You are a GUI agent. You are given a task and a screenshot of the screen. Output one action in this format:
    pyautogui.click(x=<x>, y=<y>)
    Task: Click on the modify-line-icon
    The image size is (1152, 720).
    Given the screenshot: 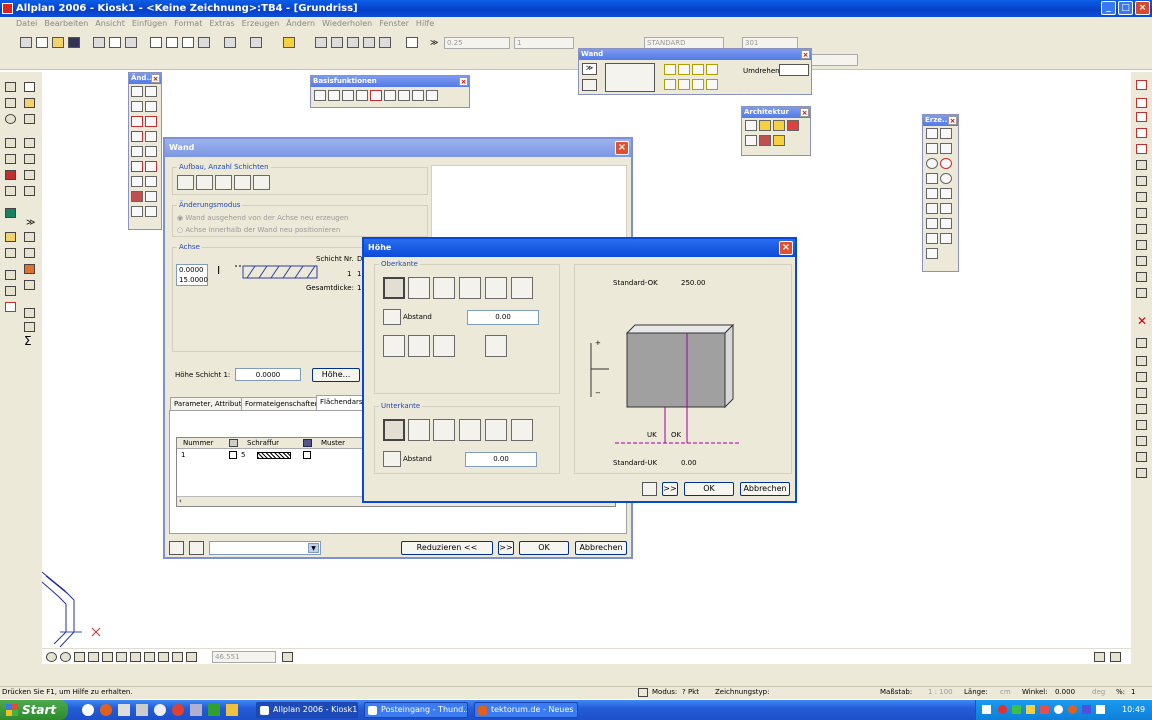 What is the action you would take?
    pyautogui.click(x=137, y=91)
    